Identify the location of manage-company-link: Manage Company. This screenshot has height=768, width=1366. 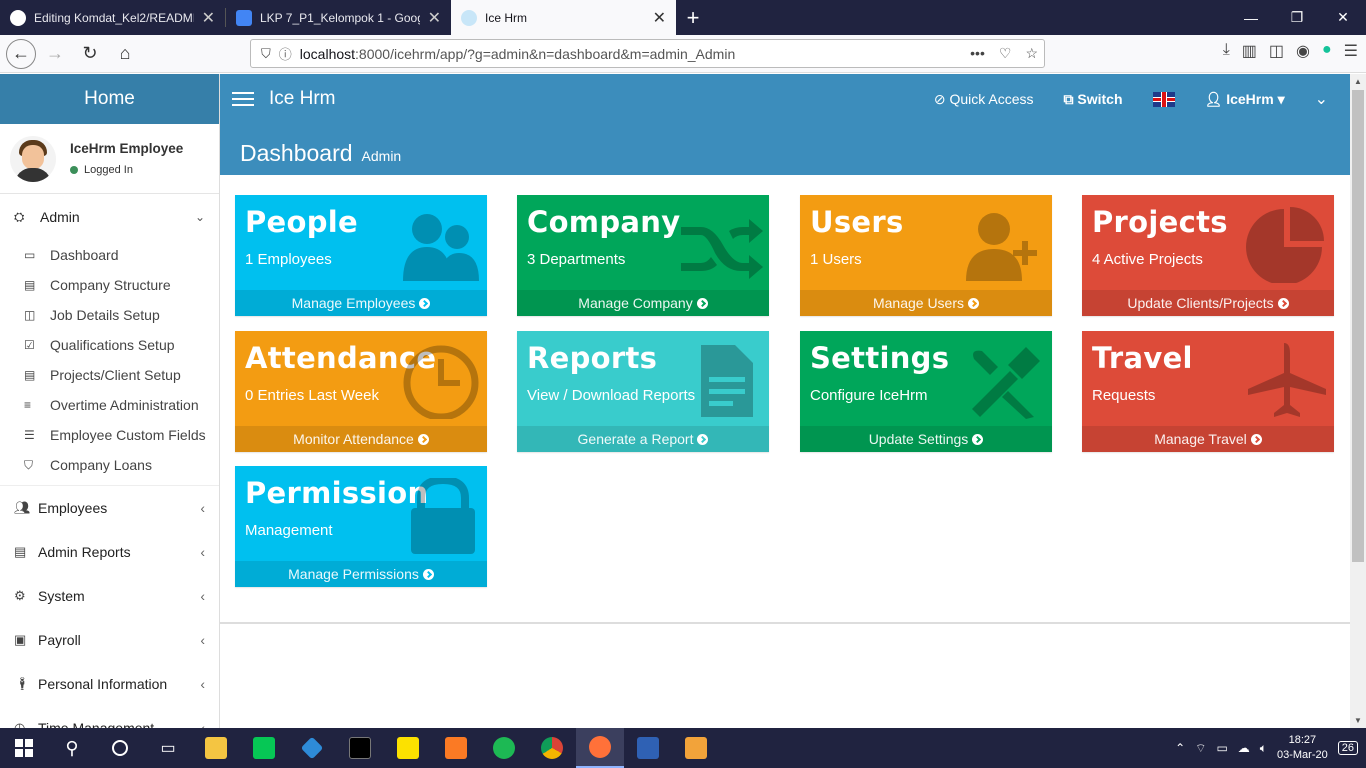
(643, 303).